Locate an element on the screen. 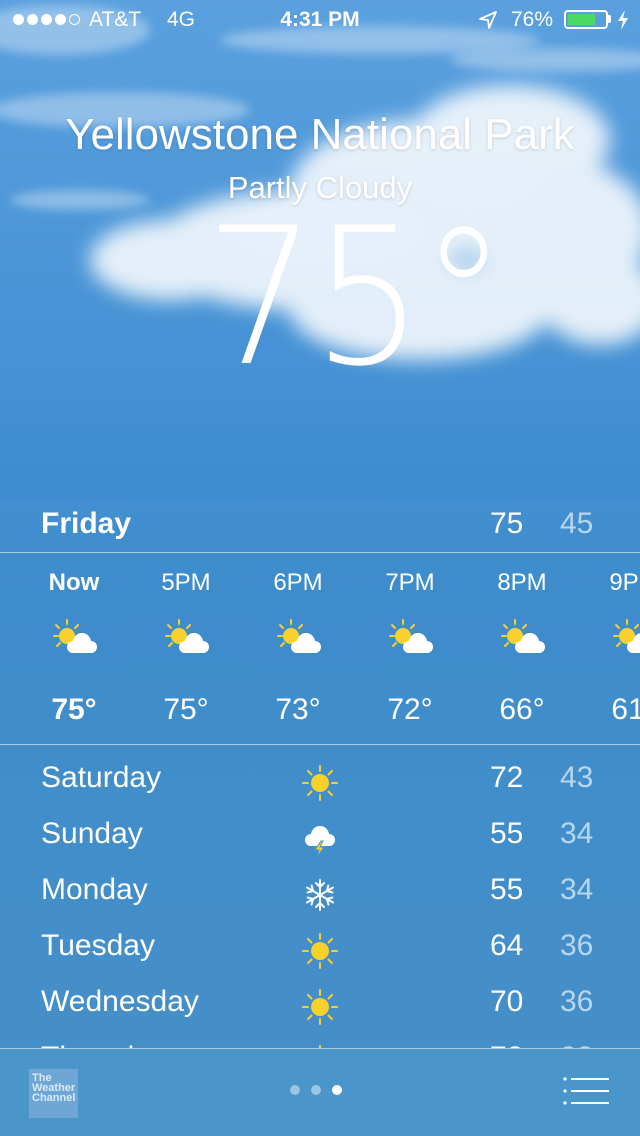 The width and height of the screenshot is (640, 1136). location-arrow-icon is located at coordinates (488, 20).